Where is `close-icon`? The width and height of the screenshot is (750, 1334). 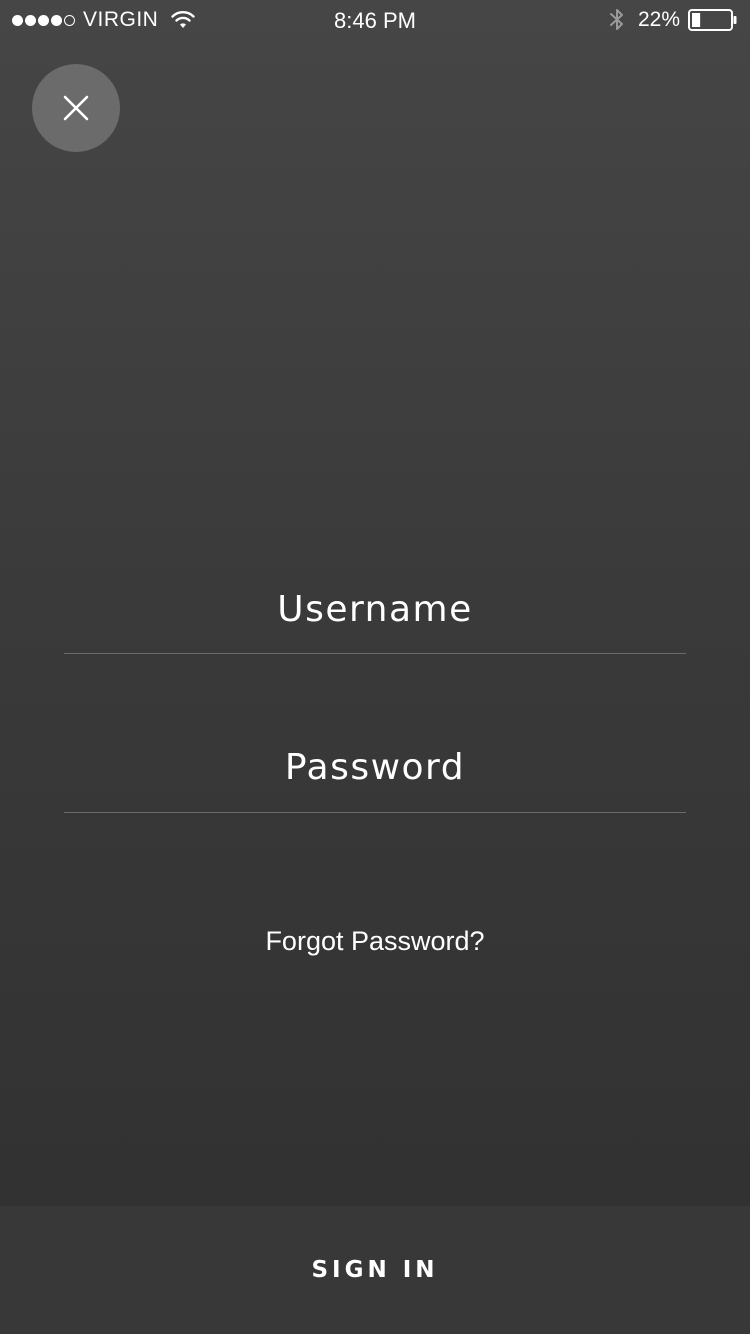 close-icon is located at coordinates (76, 108).